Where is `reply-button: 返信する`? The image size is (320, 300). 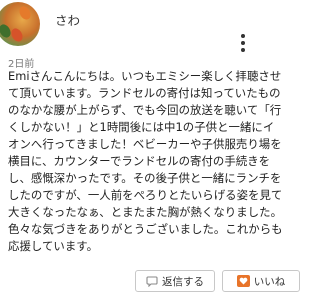
reply-button: 返信する is located at coordinates (175, 281).